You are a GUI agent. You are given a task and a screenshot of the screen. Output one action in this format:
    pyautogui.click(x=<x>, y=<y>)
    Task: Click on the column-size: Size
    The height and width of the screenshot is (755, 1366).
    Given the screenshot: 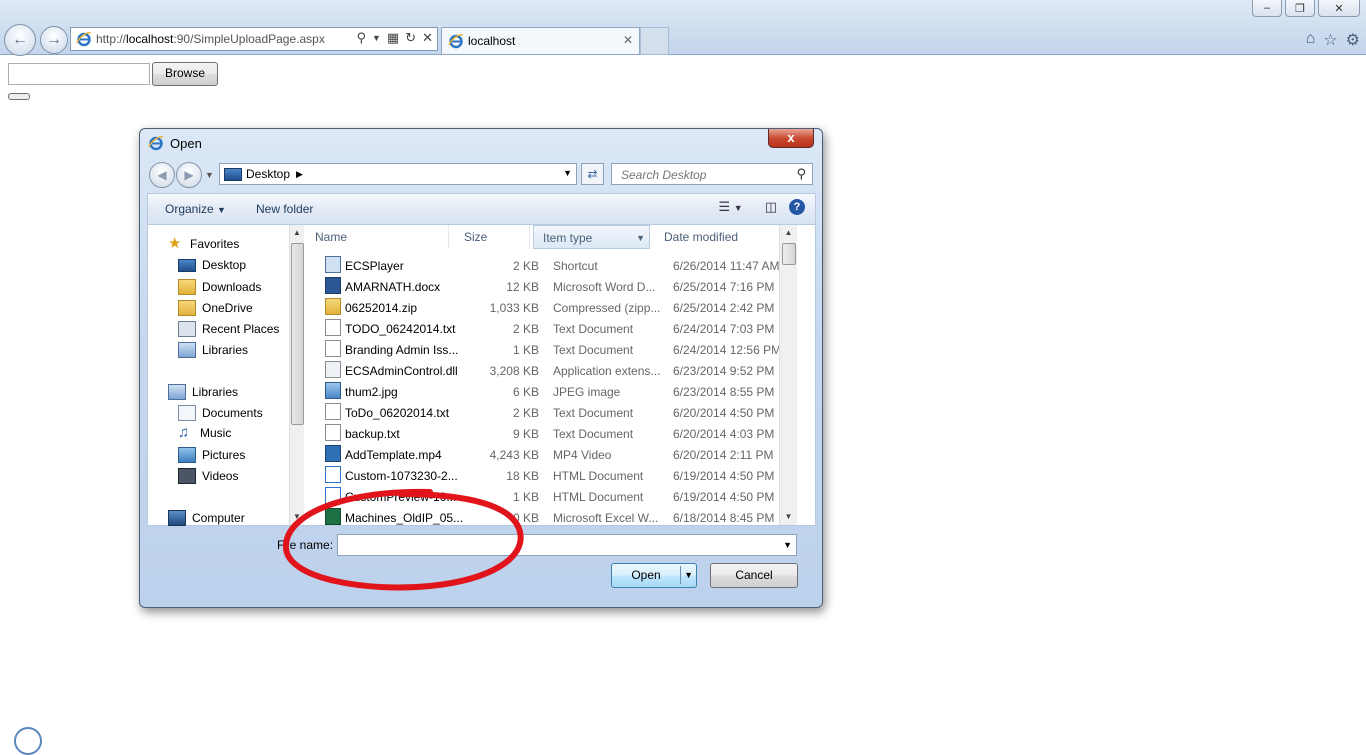 What is the action you would take?
    pyautogui.click(x=492, y=237)
    